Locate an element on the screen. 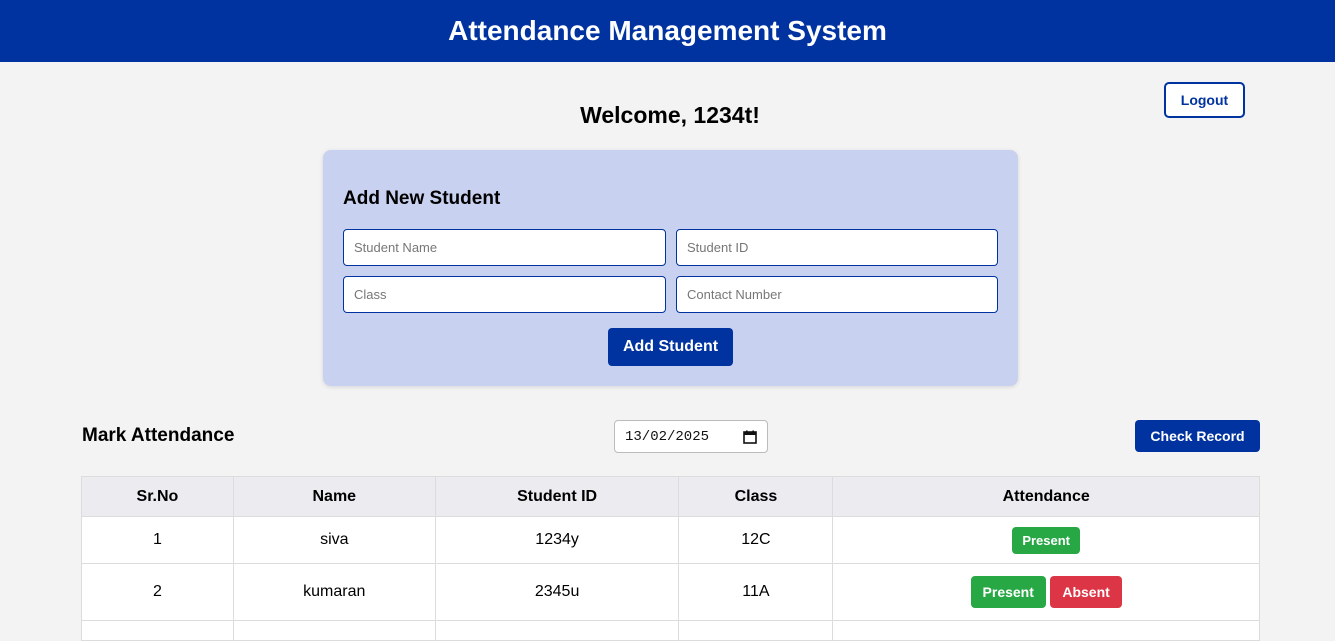  date-input: 13/02/2025 is located at coordinates (691, 436).